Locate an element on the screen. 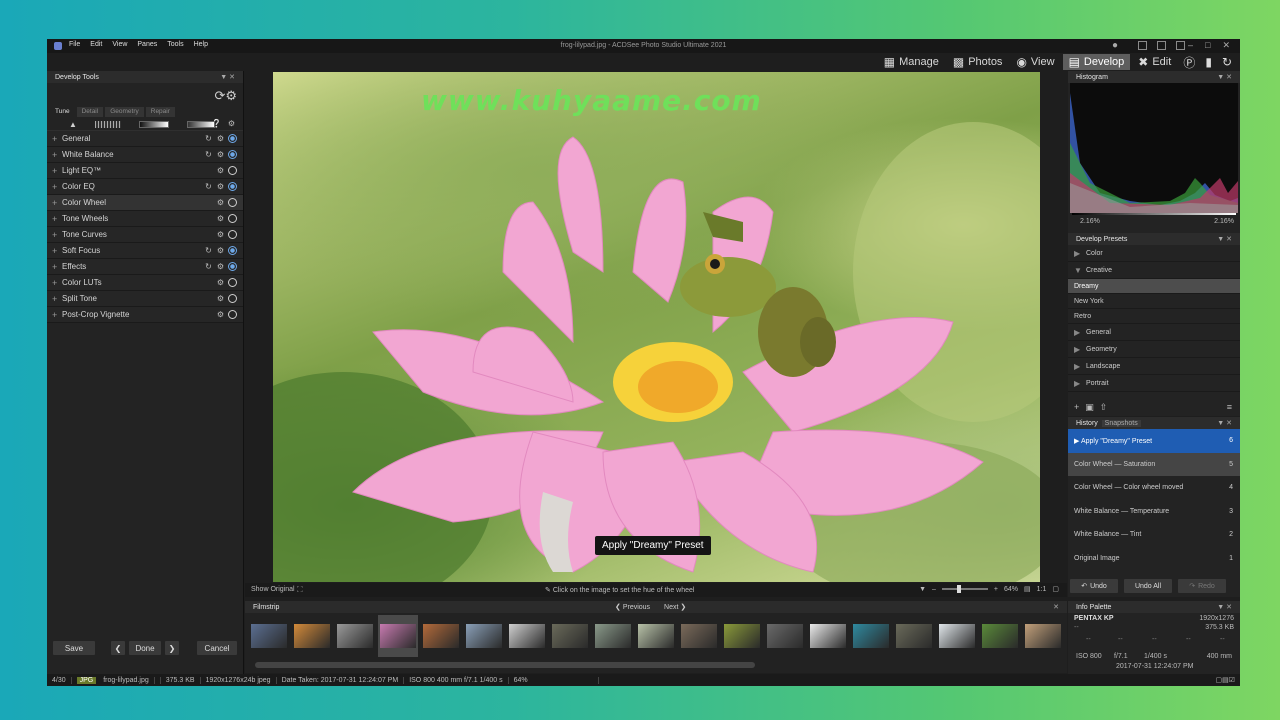 Image resolution: width=1280 pixels, height=720 pixels. preset-group: ▼ Creative is located at coordinates (1154, 270).